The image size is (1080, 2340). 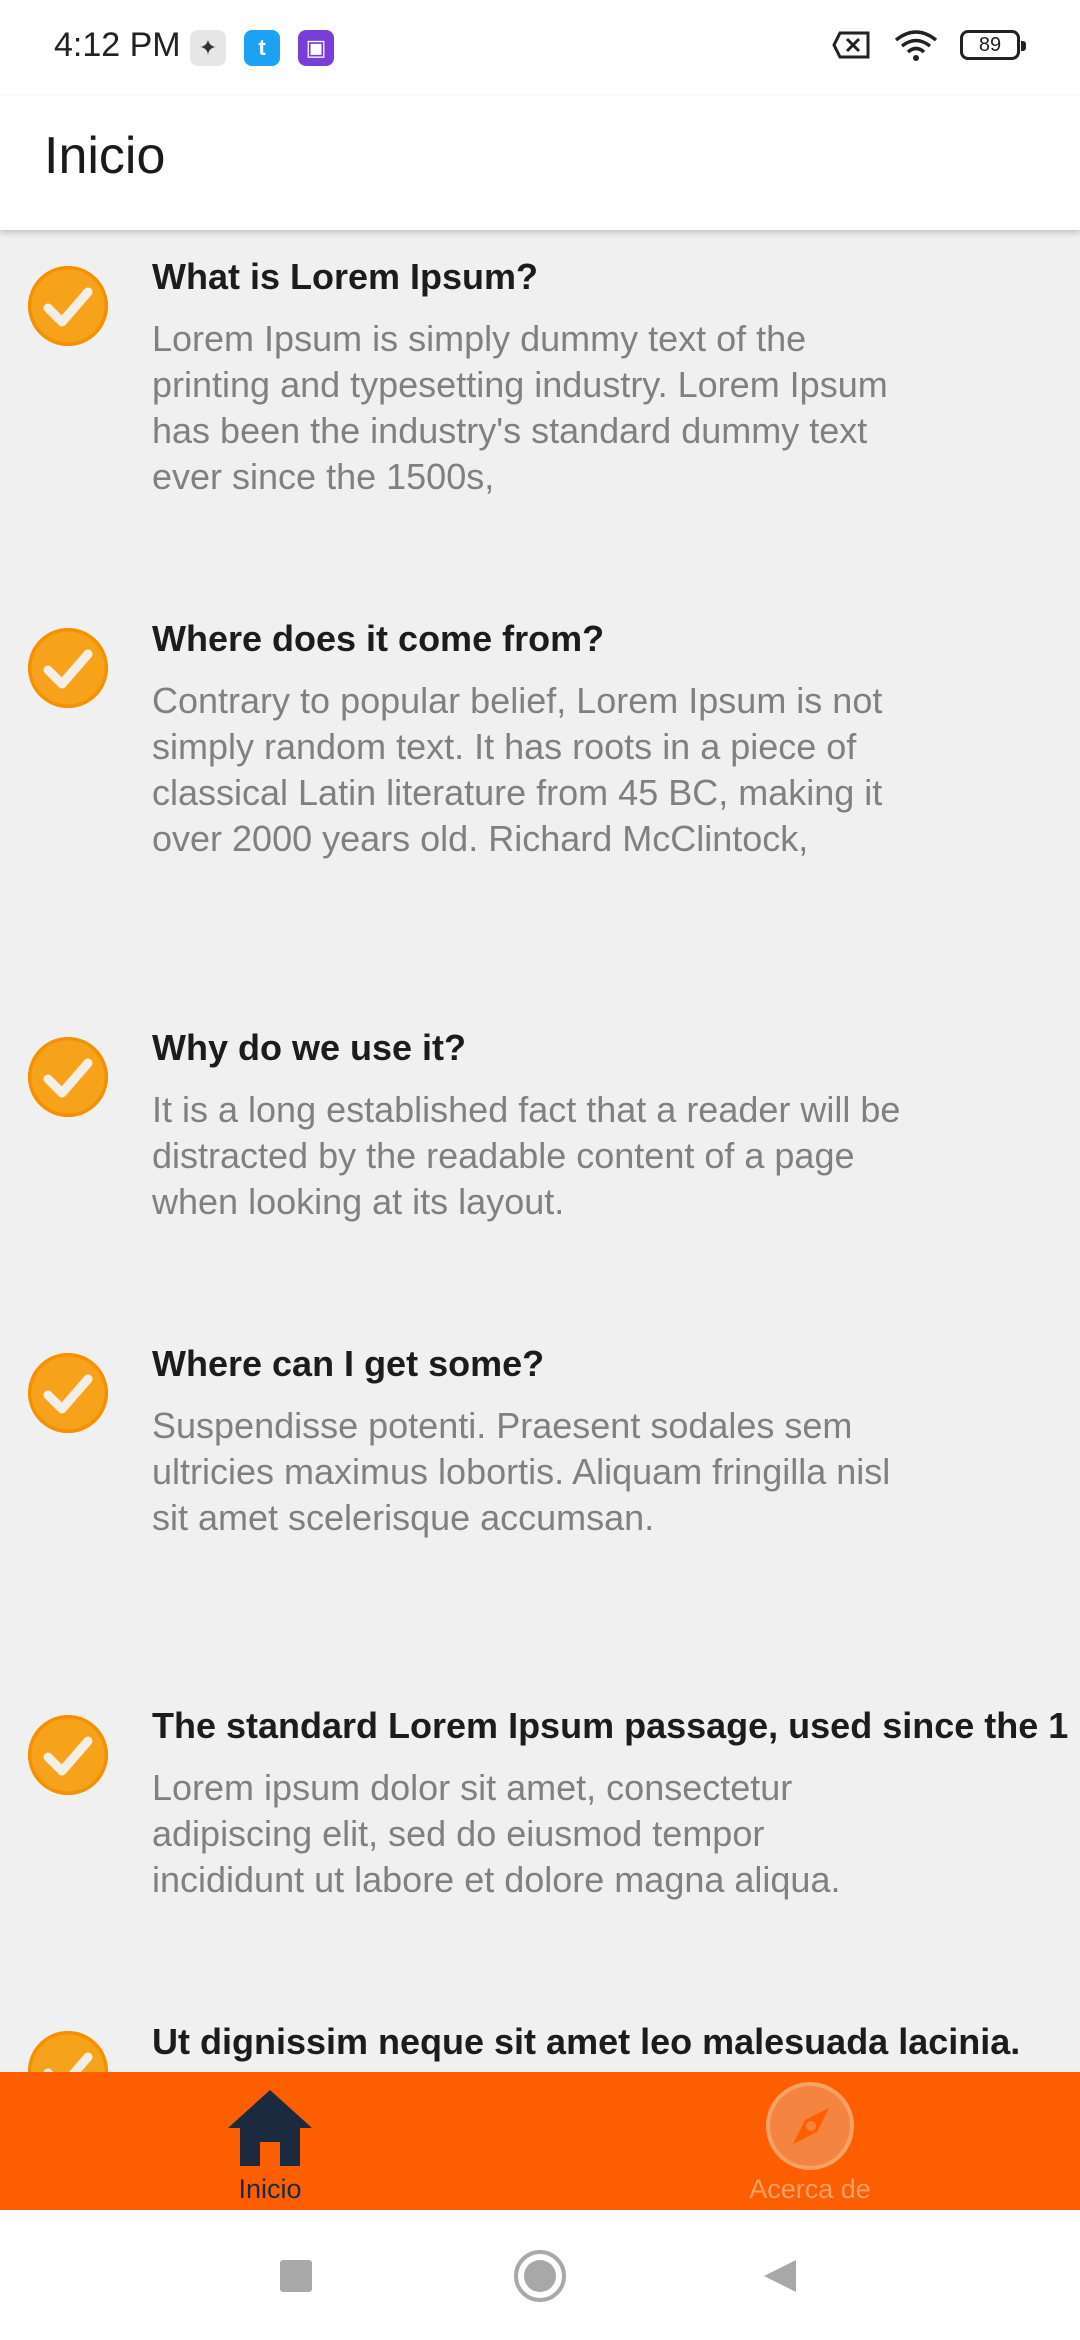 I want to click on recents-icon, so click(x=296, y=2276).